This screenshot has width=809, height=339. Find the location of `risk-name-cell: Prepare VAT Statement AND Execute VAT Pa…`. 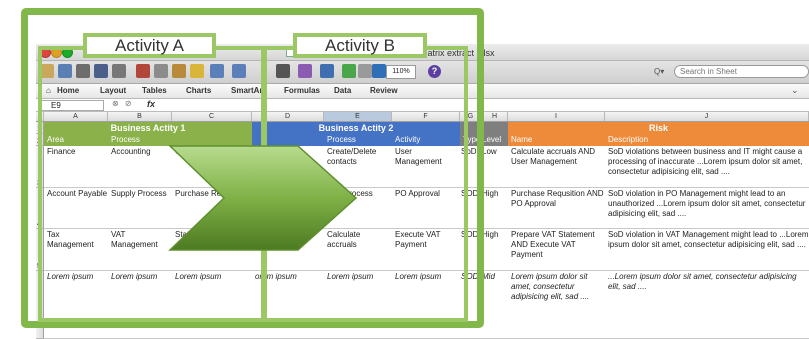

risk-name-cell: Prepare VAT Statement AND Execute VAT Pa… is located at coordinates (556, 250).